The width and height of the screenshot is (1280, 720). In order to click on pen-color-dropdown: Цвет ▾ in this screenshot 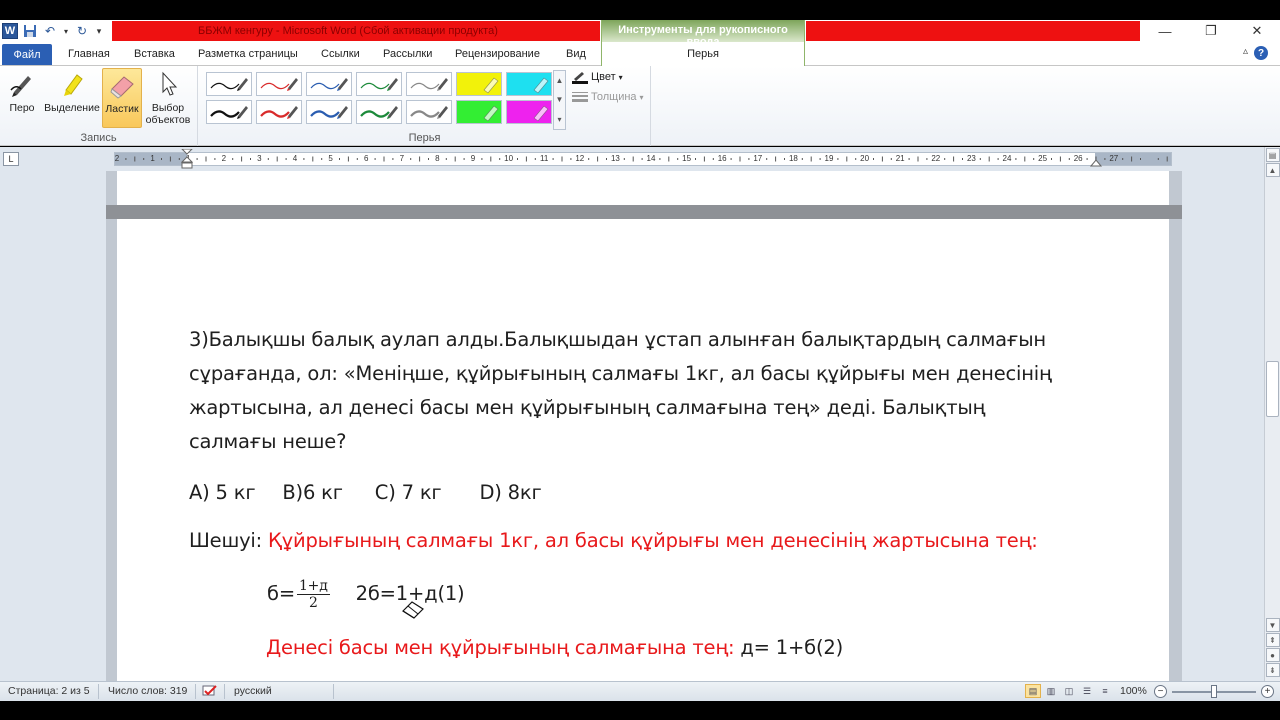, I will do `click(597, 77)`.